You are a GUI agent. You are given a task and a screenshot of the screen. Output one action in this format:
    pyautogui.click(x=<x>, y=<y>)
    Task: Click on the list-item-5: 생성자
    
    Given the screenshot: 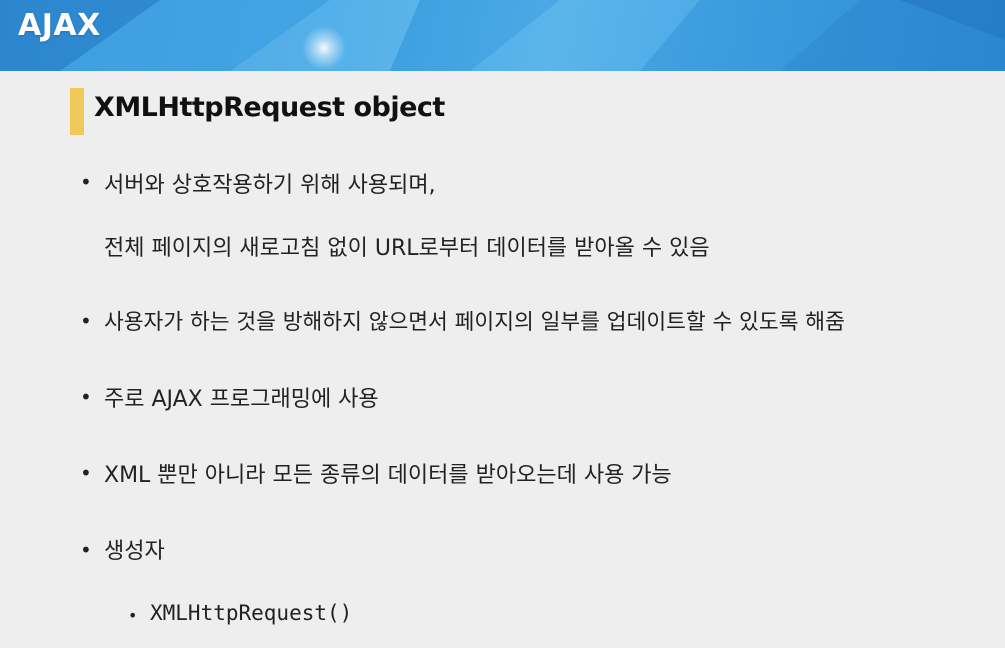 What is the action you would take?
    pyautogui.click(x=134, y=551)
    